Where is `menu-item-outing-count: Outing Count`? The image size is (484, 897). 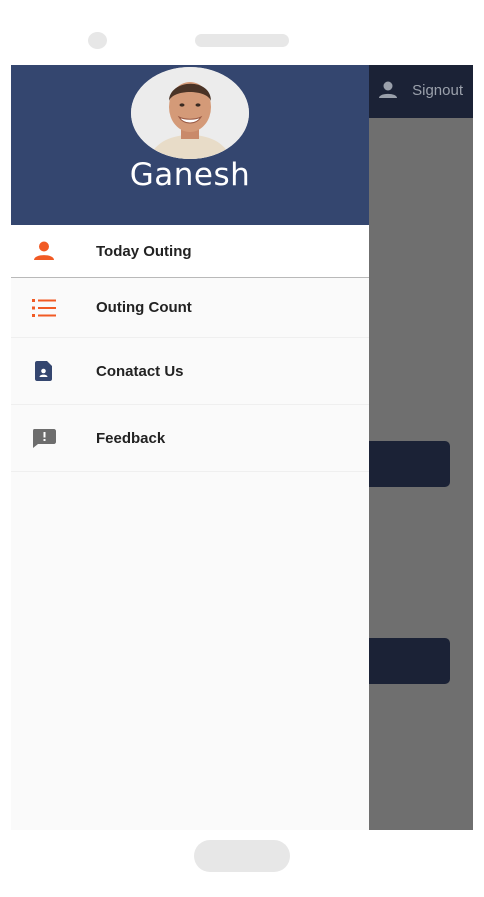 menu-item-outing-count: Outing Count is located at coordinates (190, 308).